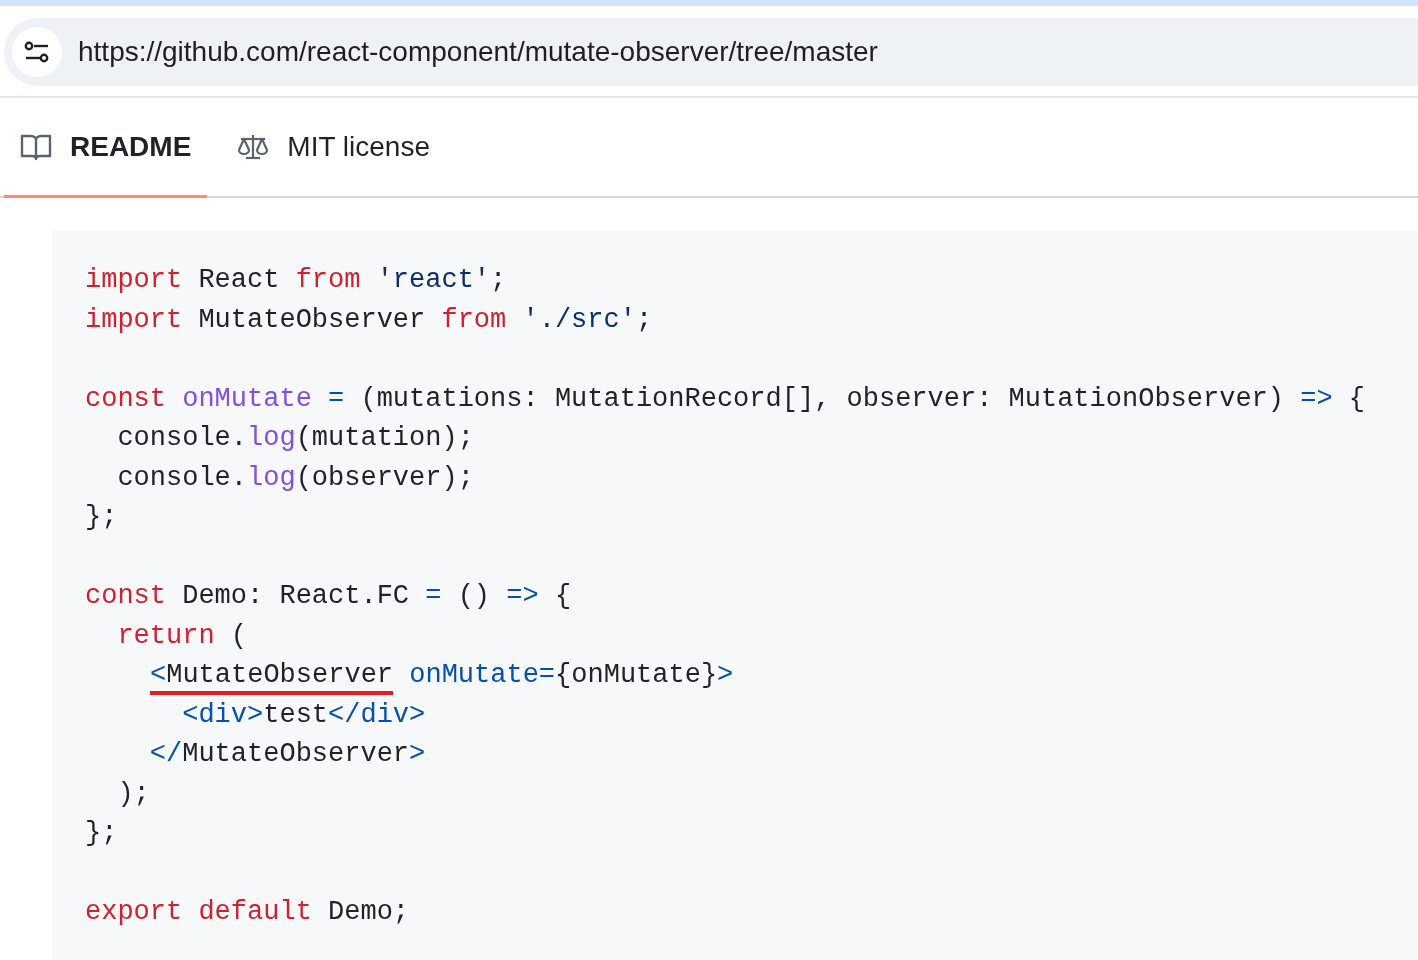 The image size is (1418, 960). Describe the element at coordinates (133, 794) in the screenshot. I see `code-line: );` at that location.